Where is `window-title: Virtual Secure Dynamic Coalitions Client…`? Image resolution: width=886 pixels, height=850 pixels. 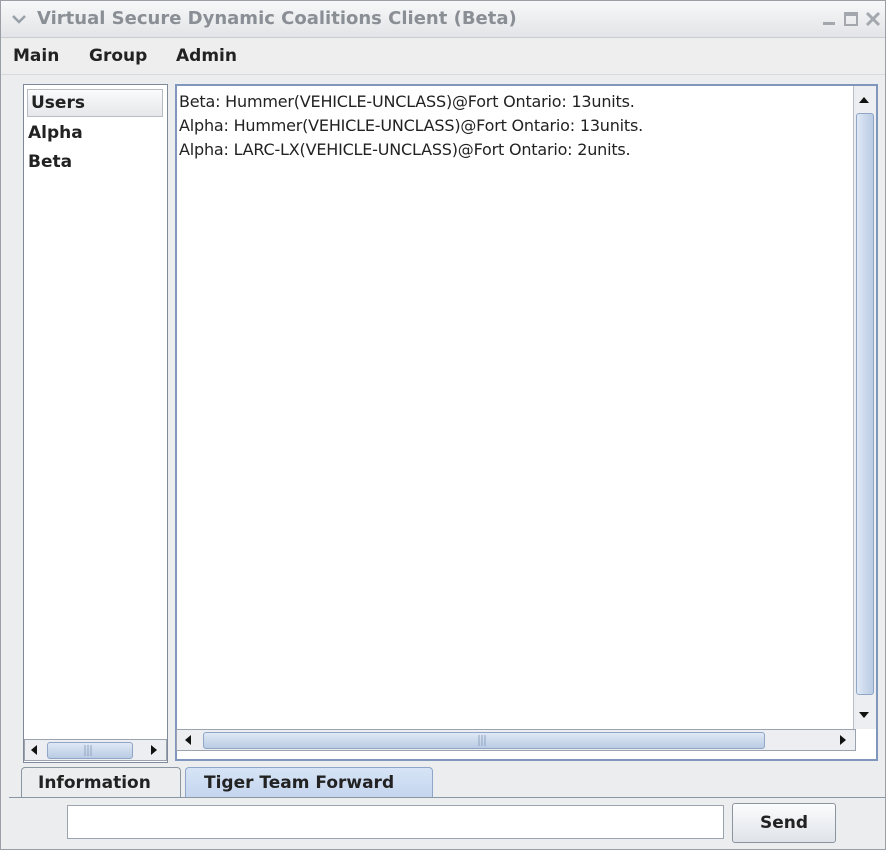
window-title: Virtual Secure Dynamic Coalitions Client… is located at coordinates (277, 18).